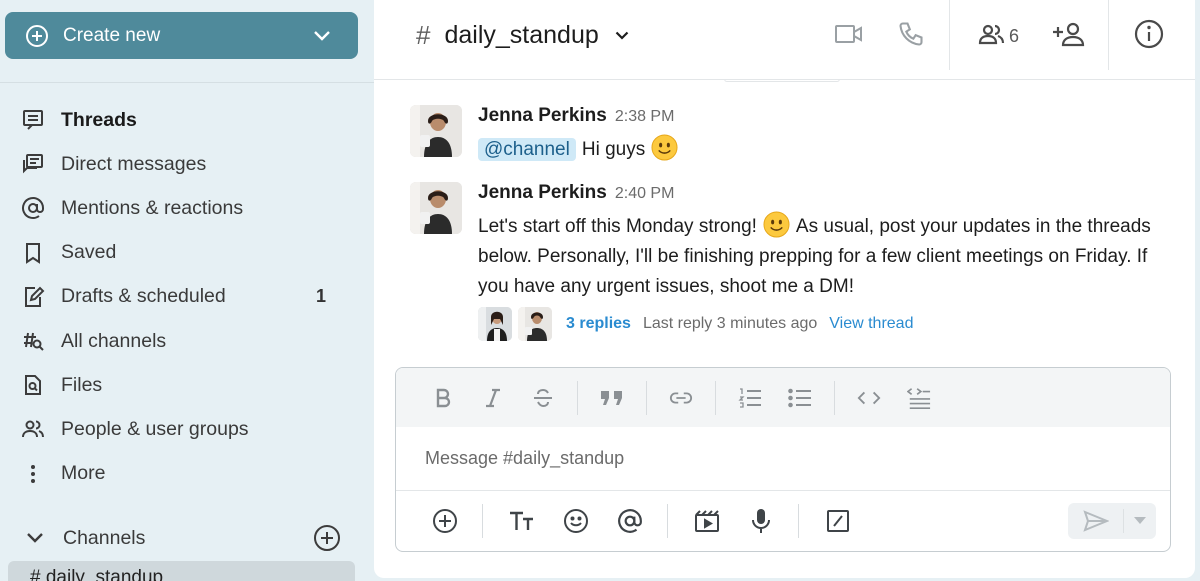 The image size is (1200, 581). What do you see at coordinates (187, 82) in the screenshot?
I see `sidebar-divider` at bounding box center [187, 82].